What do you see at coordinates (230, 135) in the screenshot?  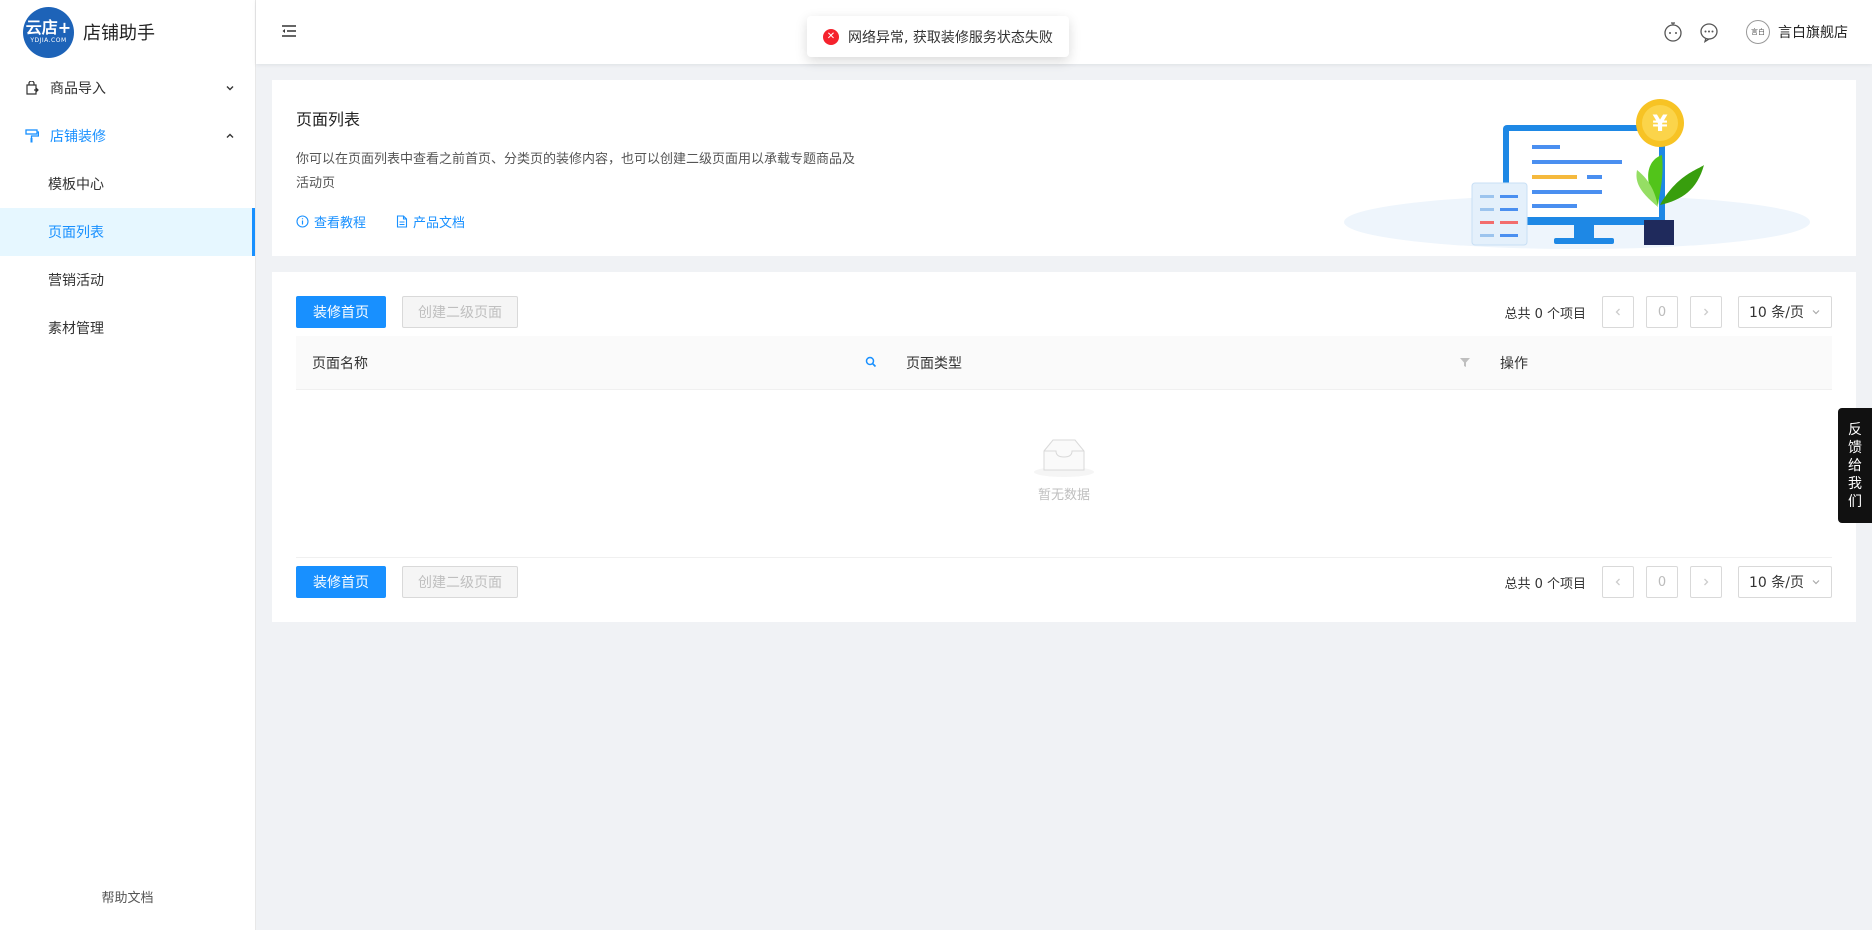 I see `chevron-up-icon` at bounding box center [230, 135].